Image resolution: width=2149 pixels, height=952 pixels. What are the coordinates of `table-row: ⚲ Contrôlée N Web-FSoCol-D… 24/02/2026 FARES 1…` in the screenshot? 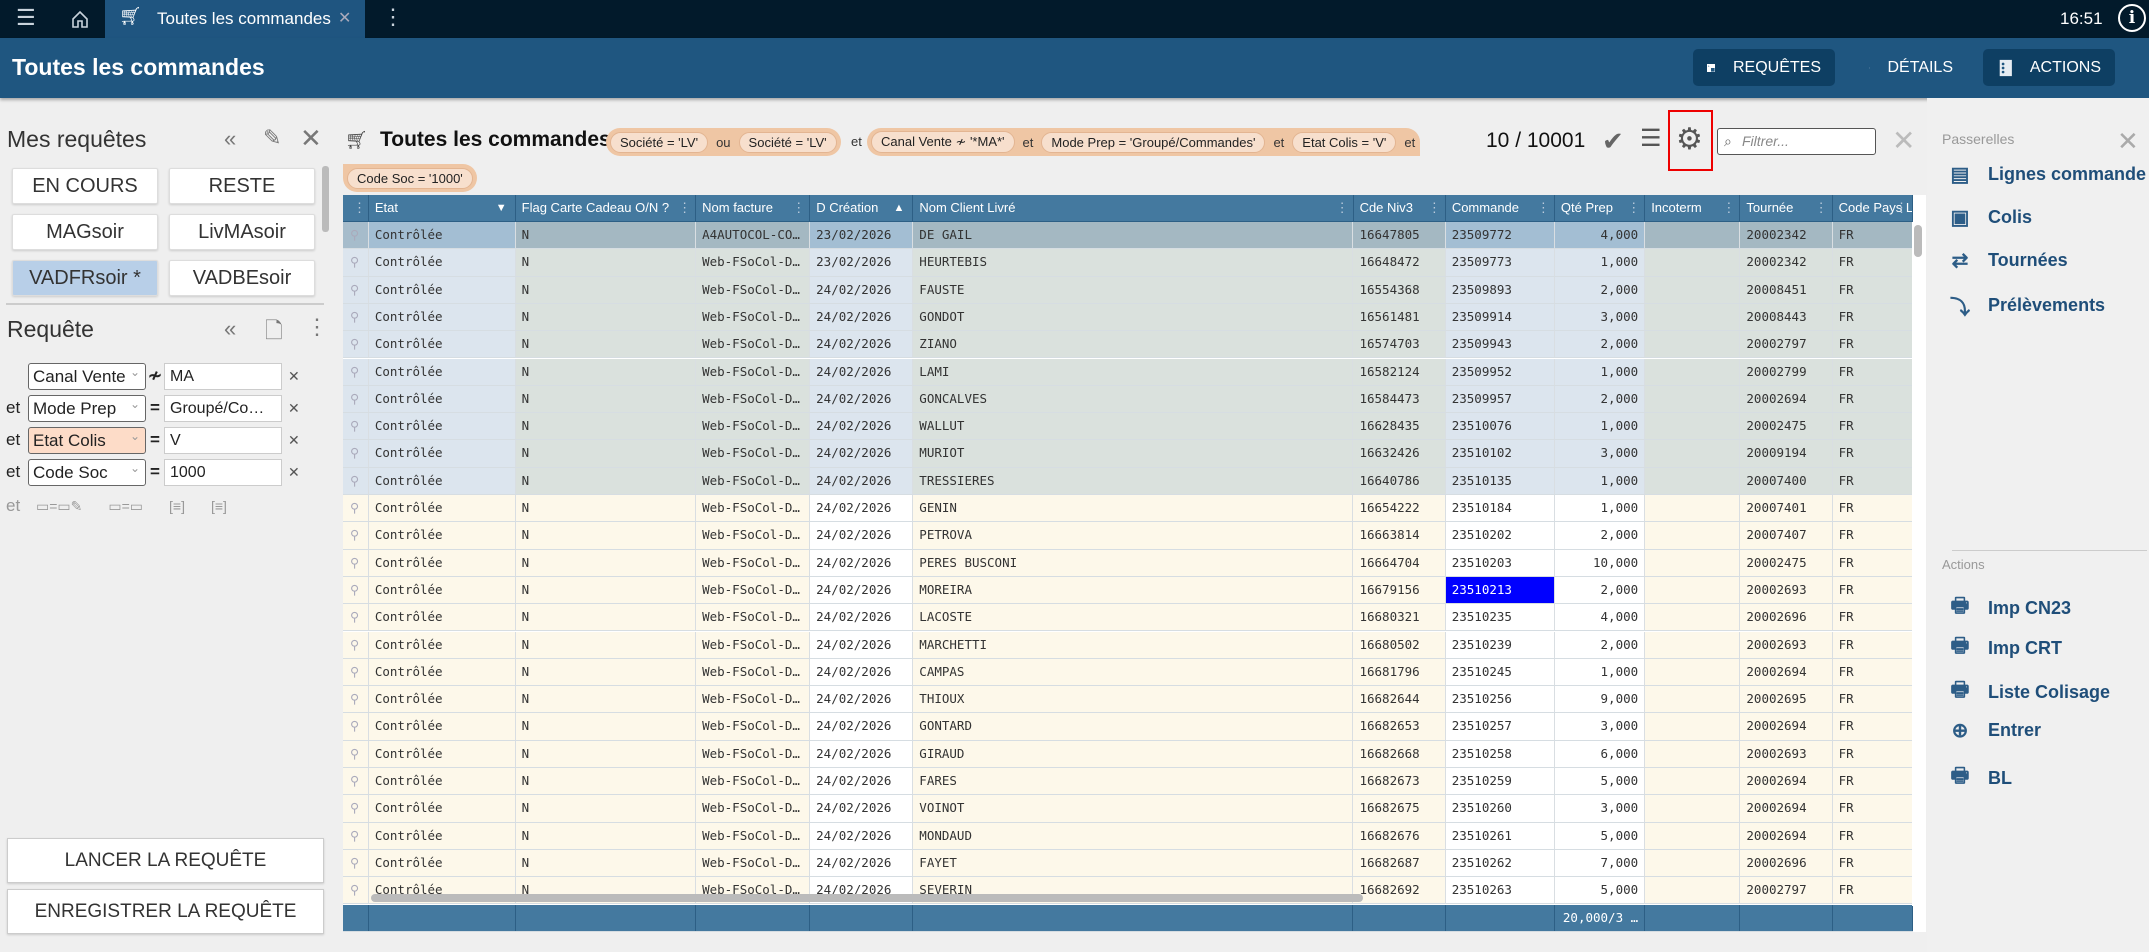 It's located at (1128, 782).